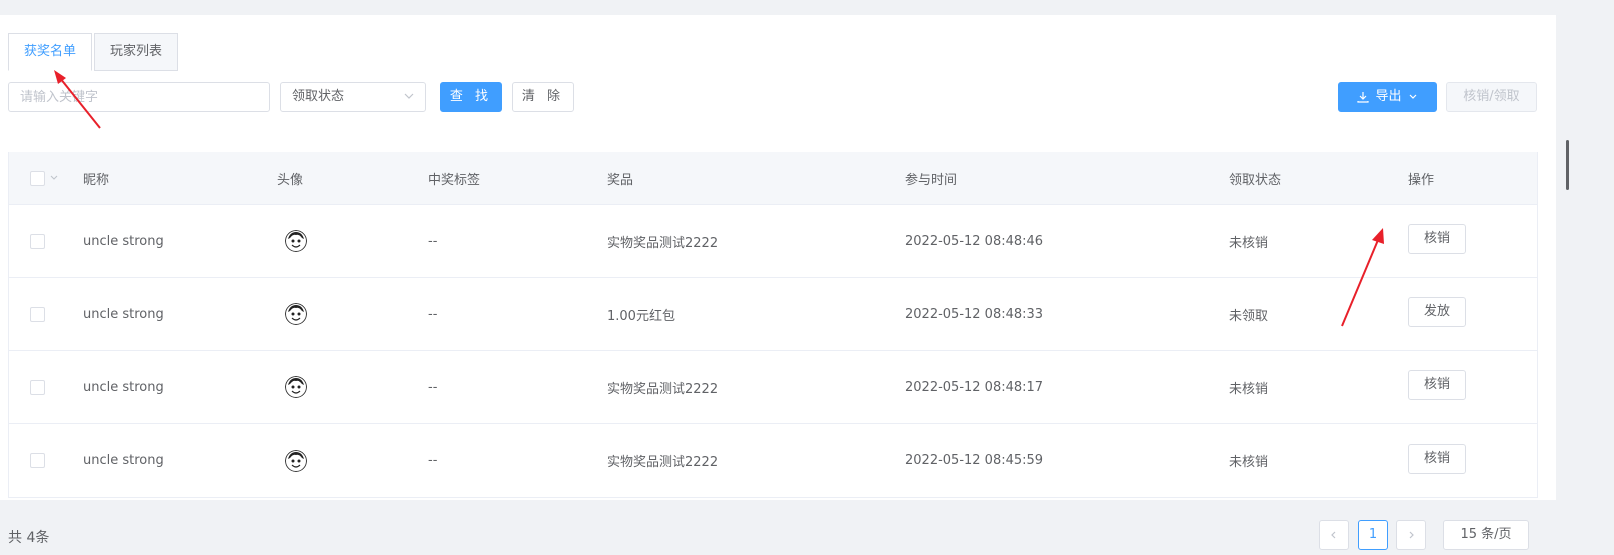 The height and width of the screenshot is (555, 1614). What do you see at coordinates (974, 460) in the screenshot?
I see `join-time: 2022-05-12 08:45:59` at bounding box center [974, 460].